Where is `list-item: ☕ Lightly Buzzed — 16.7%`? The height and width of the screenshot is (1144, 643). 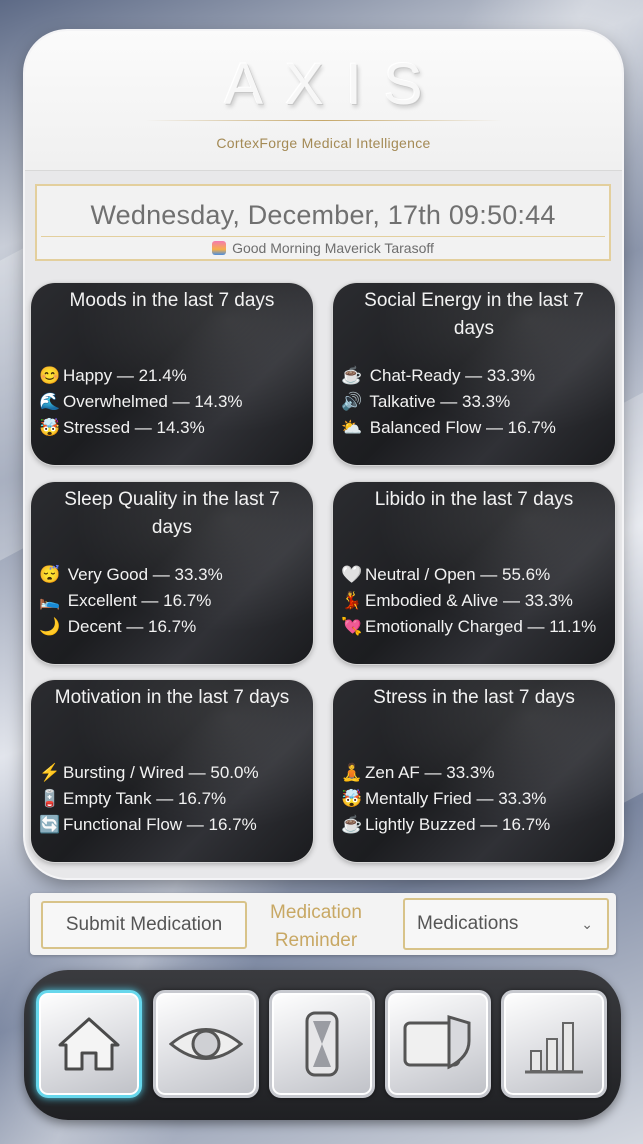
list-item: ☕ Lightly Buzzed — 16.7% is located at coordinates (474, 825).